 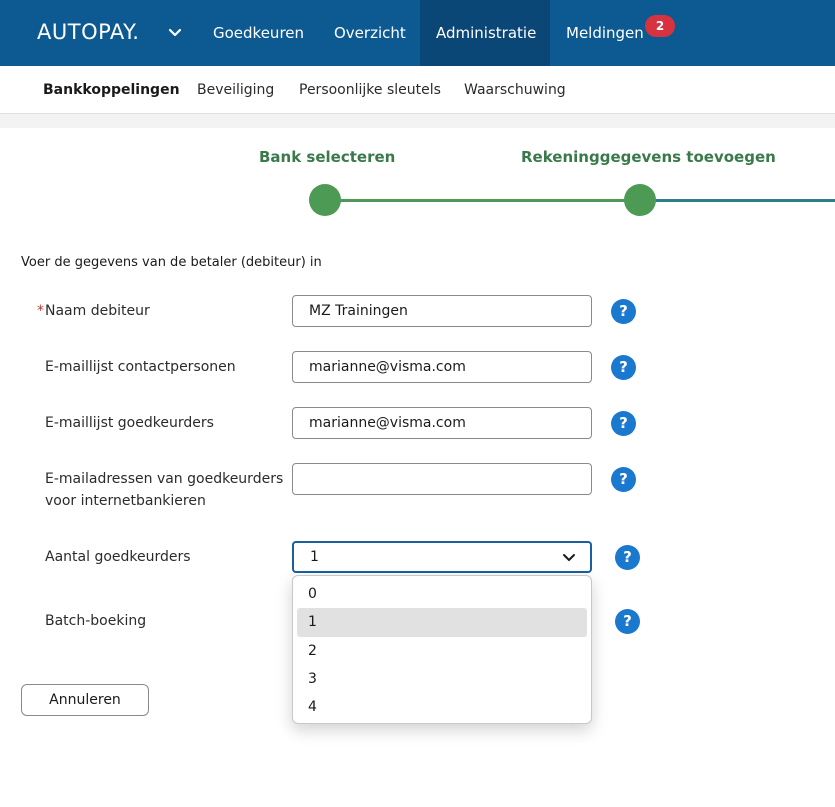 What do you see at coordinates (111, 90) in the screenshot?
I see `subnav-item-bankkoppelingen: Bankkoppelingen` at bounding box center [111, 90].